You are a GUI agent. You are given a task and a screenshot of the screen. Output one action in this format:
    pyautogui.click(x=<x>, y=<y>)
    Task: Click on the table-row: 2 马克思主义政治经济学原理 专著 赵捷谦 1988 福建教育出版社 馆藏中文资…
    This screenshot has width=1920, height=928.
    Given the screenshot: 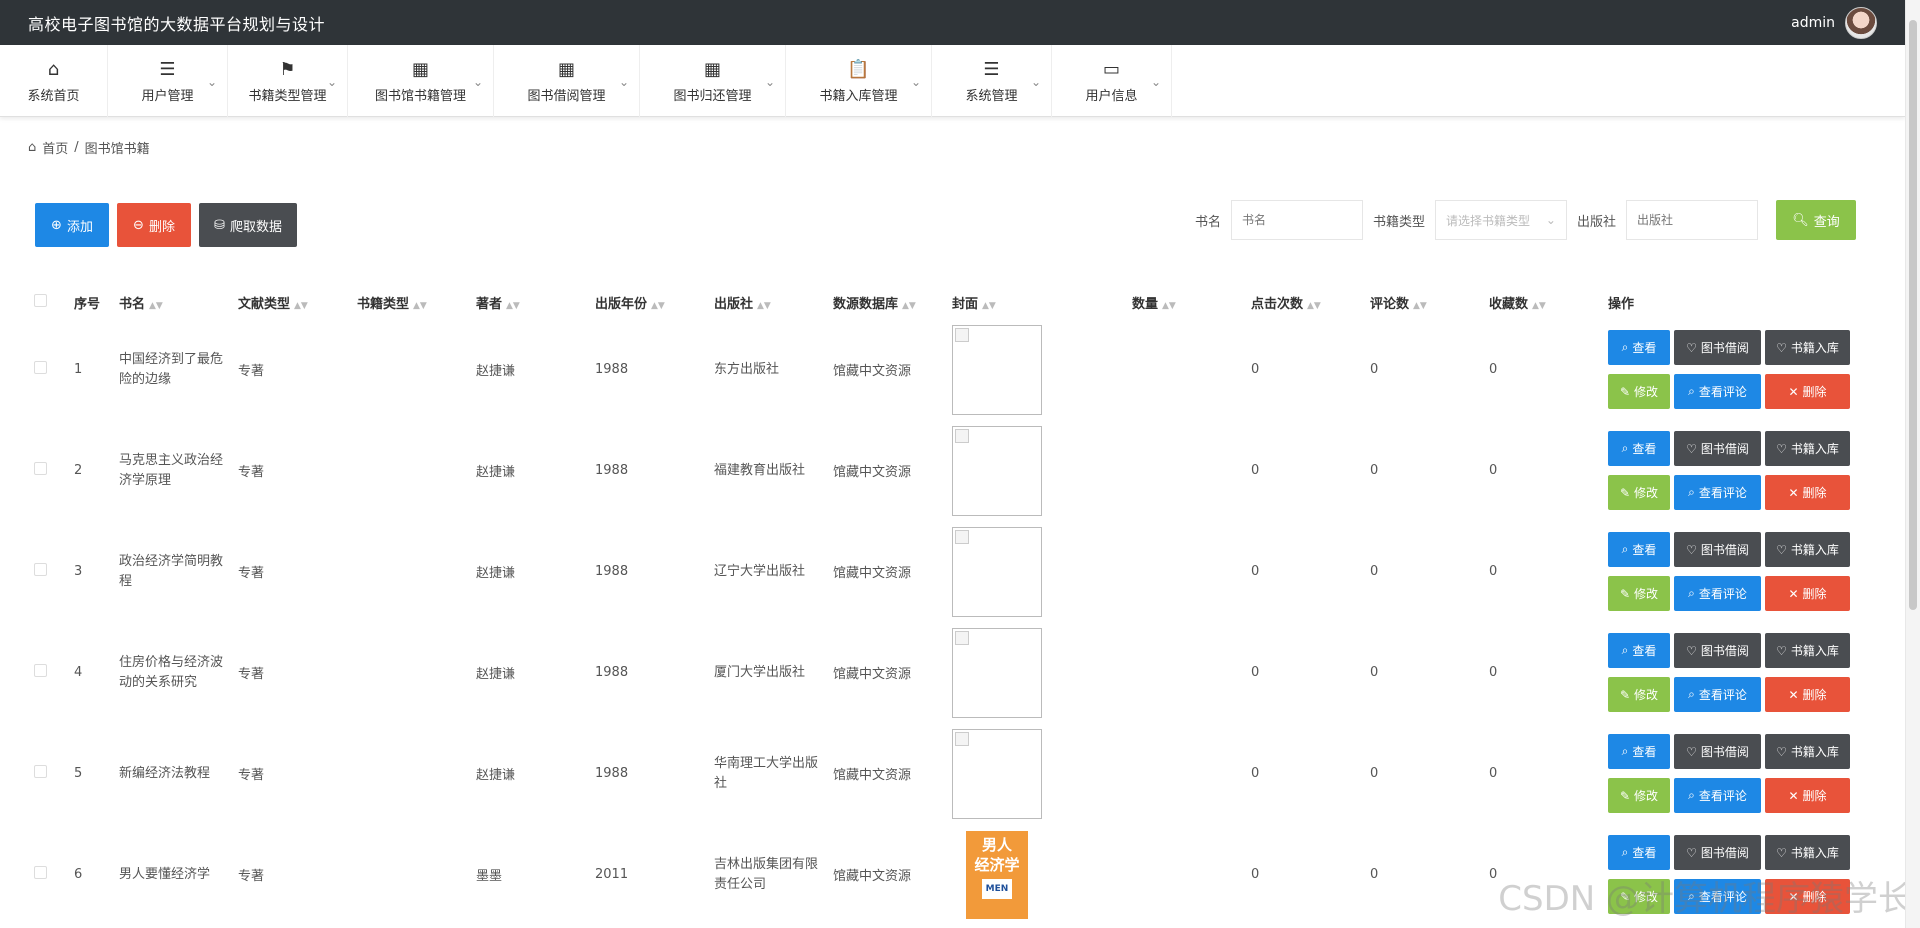 What is the action you would take?
    pyautogui.click(x=957, y=470)
    